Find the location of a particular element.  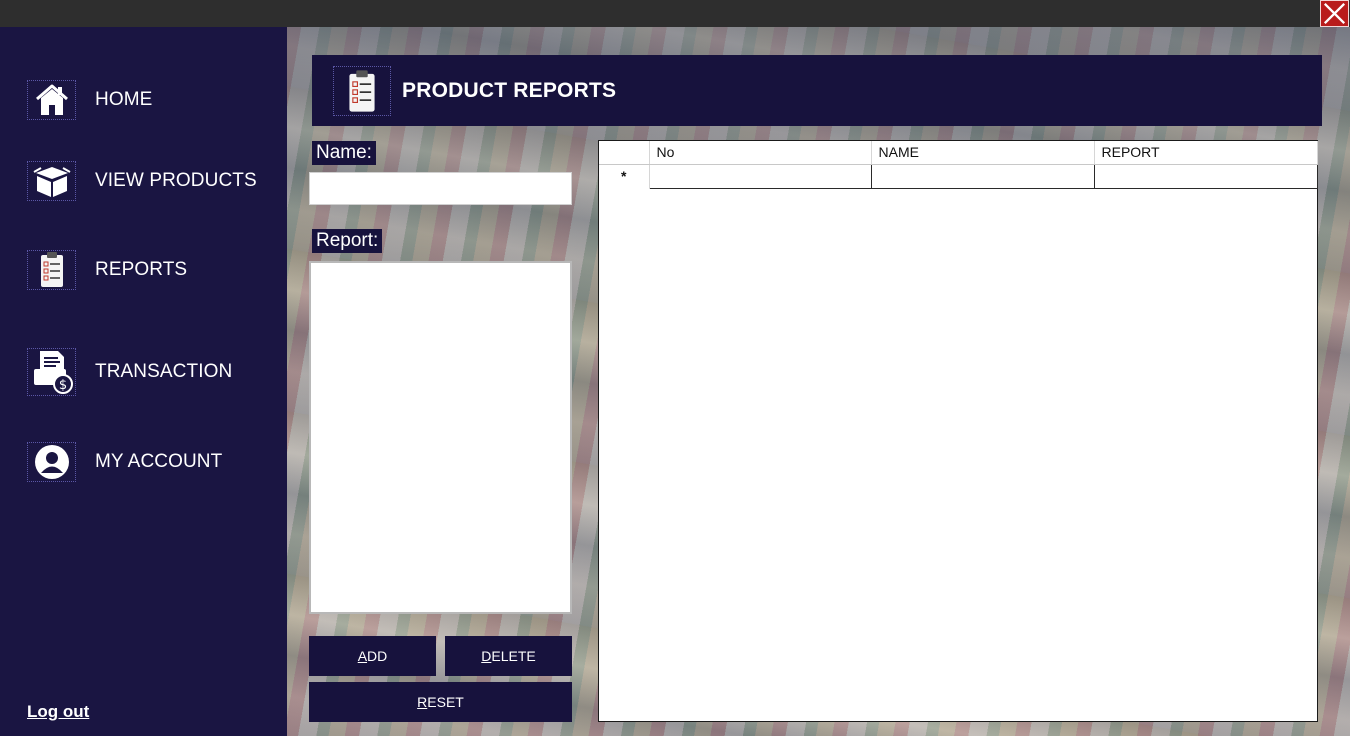

table-header-row: No NAME REPORT is located at coordinates (958, 153).